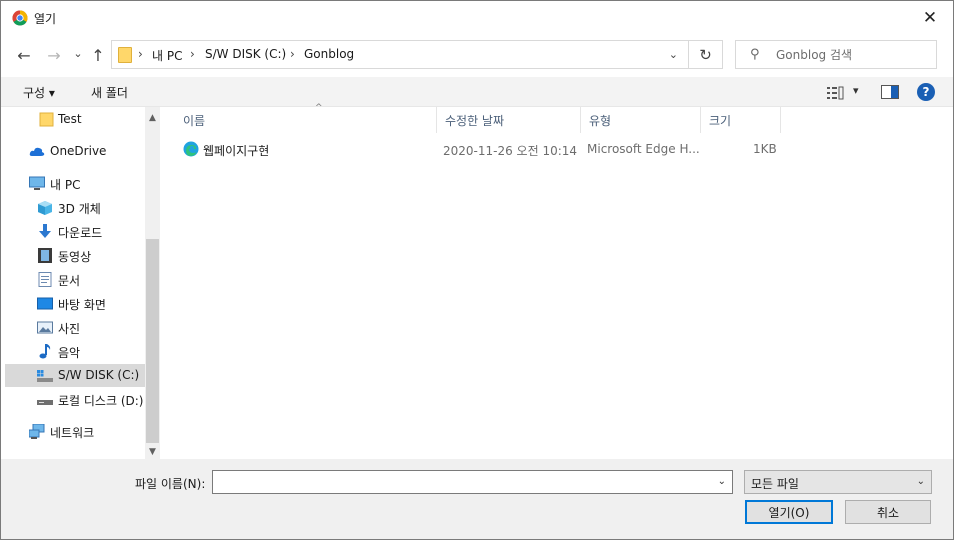  What do you see at coordinates (69, 353) in the screenshot?
I see `sidebar-item-label: 음악` at bounding box center [69, 353].